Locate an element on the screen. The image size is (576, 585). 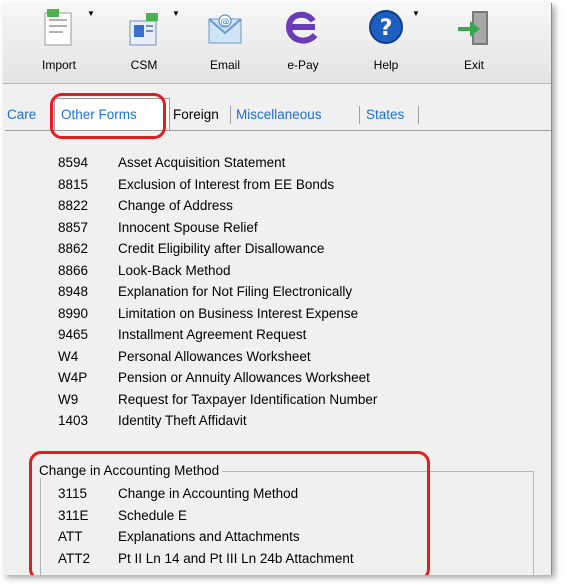
form-description: Change of Address is located at coordinates (175, 205).